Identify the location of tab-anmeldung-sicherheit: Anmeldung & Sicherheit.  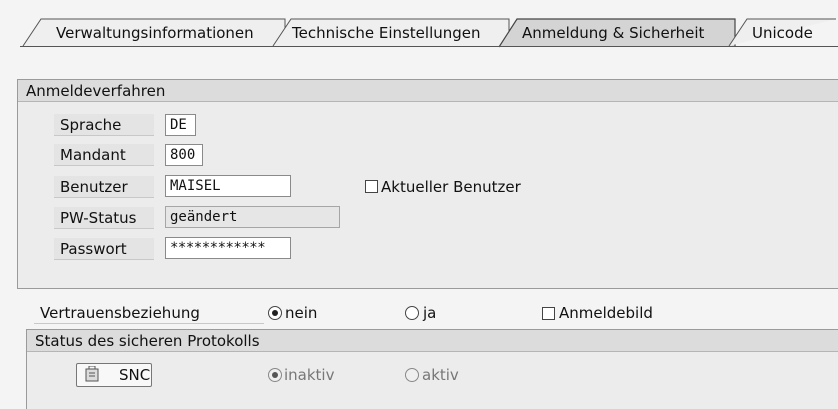
(617, 33).